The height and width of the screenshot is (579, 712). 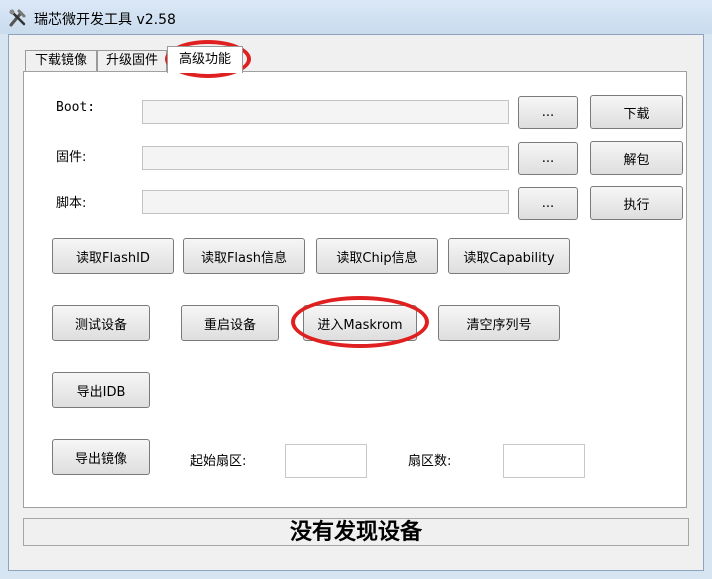 I want to click on export-image-button: 导出镜像, so click(x=101, y=457).